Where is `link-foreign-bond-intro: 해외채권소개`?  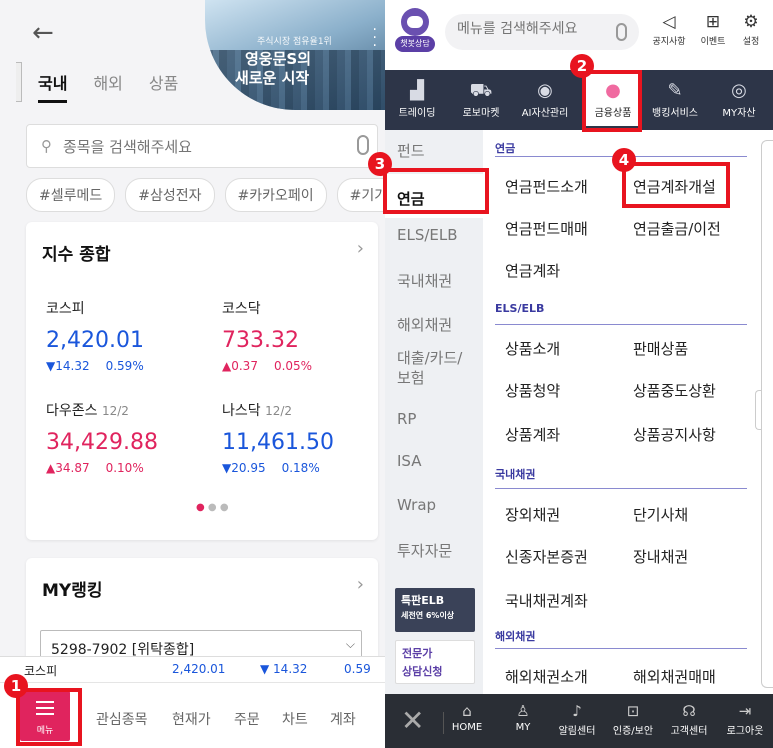
link-foreign-bond-intro: 해외채권소개 is located at coordinates (546, 676).